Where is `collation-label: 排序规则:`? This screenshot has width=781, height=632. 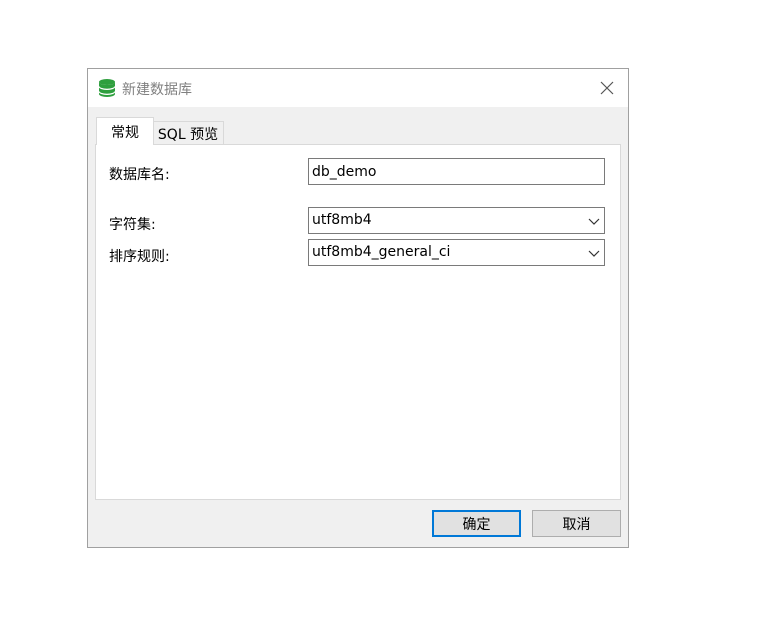
collation-label: 排序规则: is located at coordinates (139, 257).